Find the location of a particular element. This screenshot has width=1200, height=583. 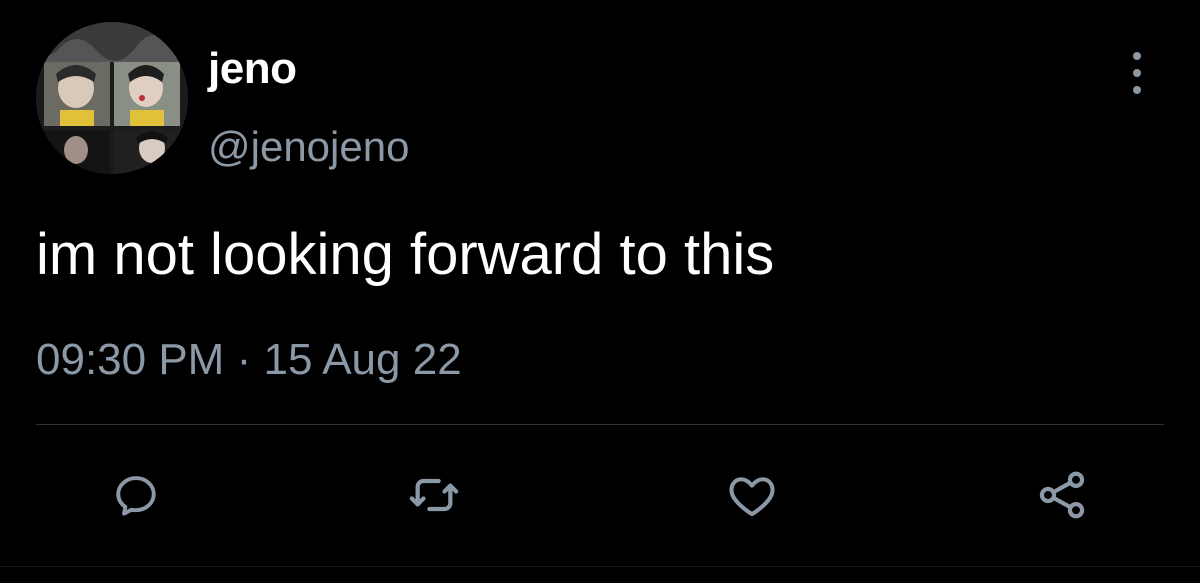

tweet-timestamp: 09:30 PM · 15 Aug 22 is located at coordinates (249, 360).